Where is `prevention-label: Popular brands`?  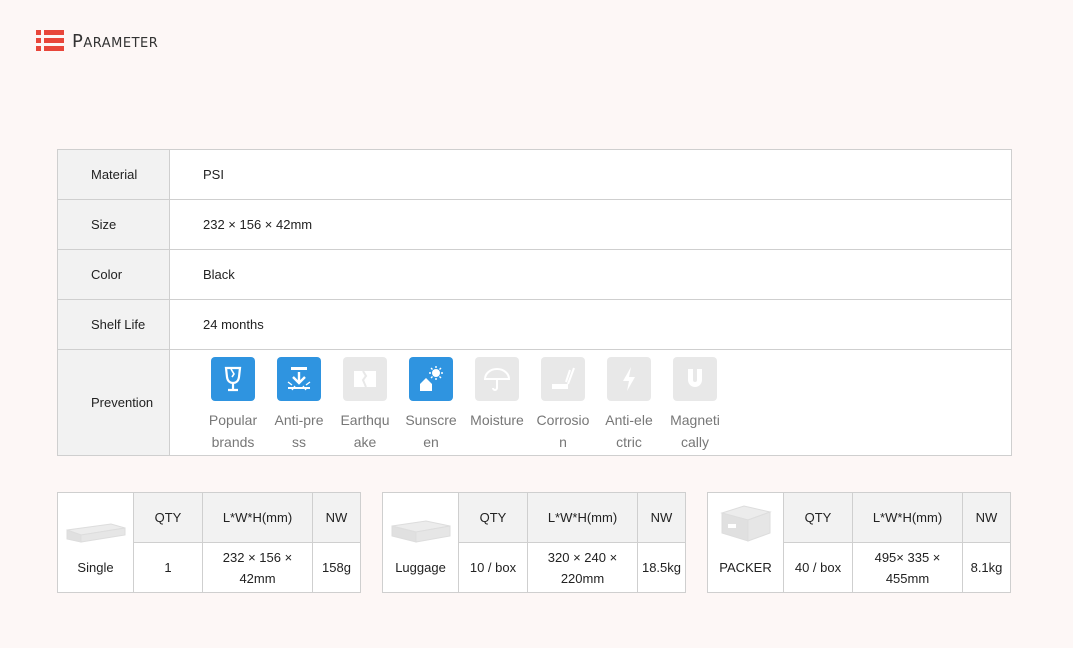
prevention-label: Popular brands is located at coordinates (233, 430).